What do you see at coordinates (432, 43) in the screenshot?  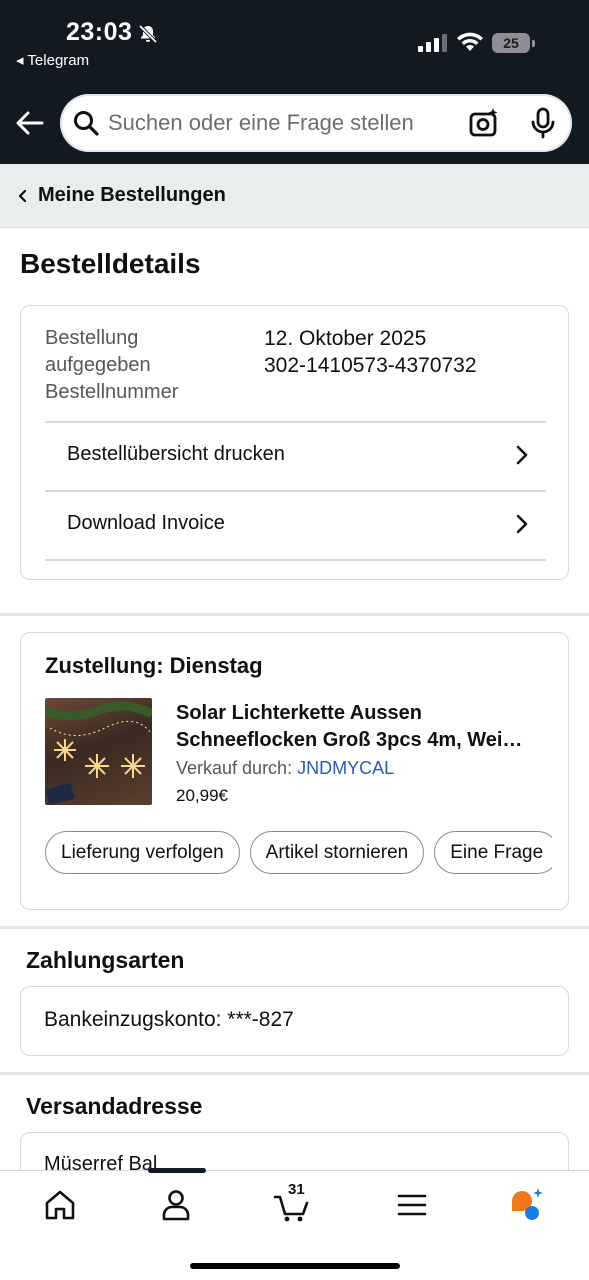 I see `cellular-signal-icon` at bounding box center [432, 43].